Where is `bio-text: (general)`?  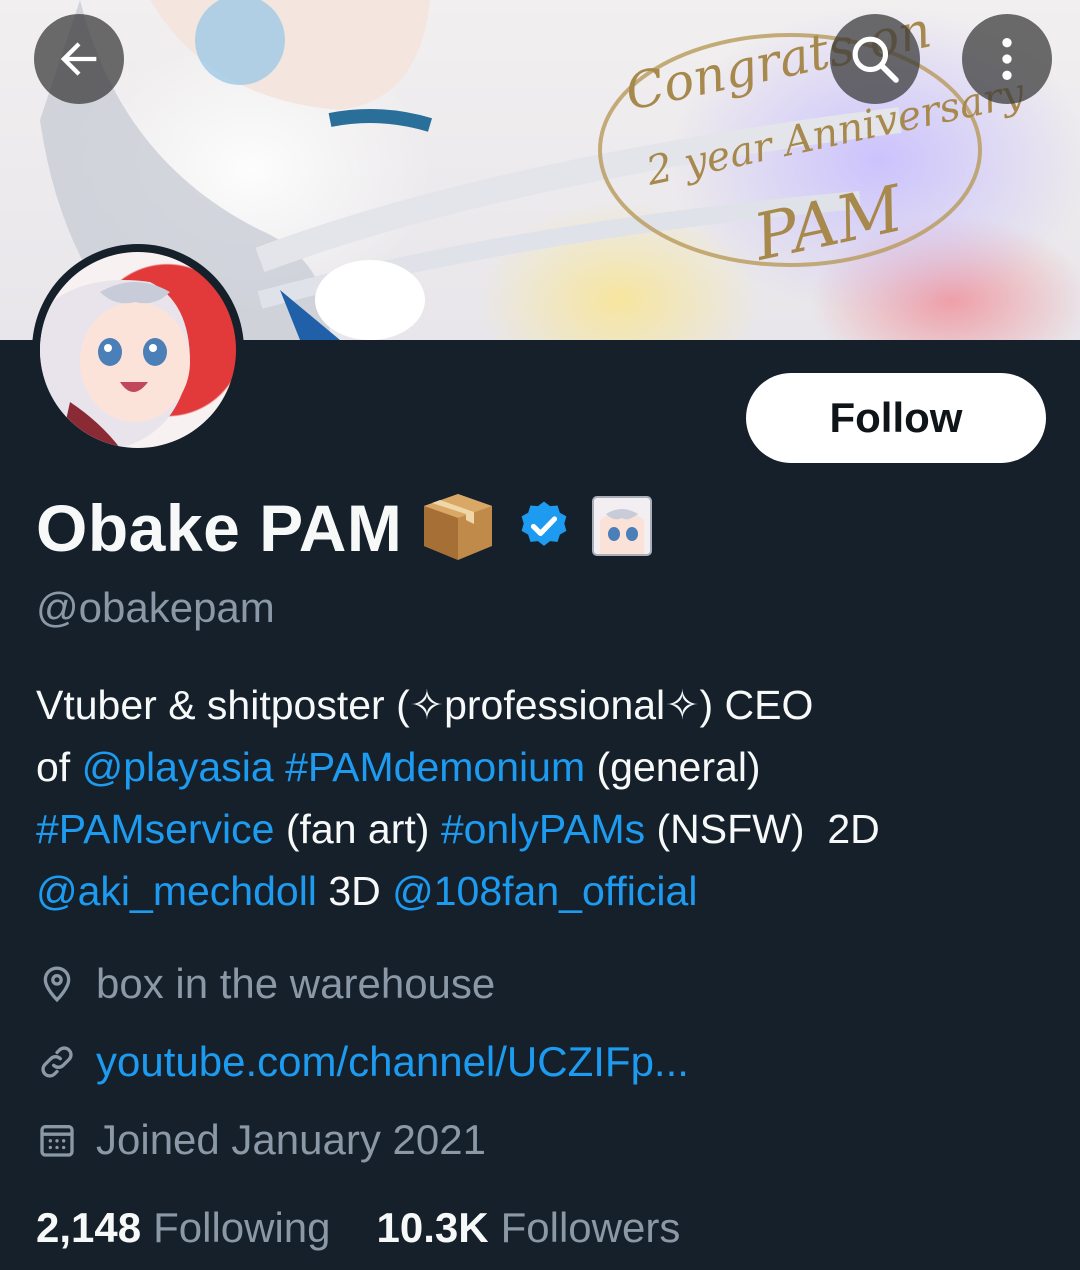
bio-text: (general) is located at coordinates (673, 767).